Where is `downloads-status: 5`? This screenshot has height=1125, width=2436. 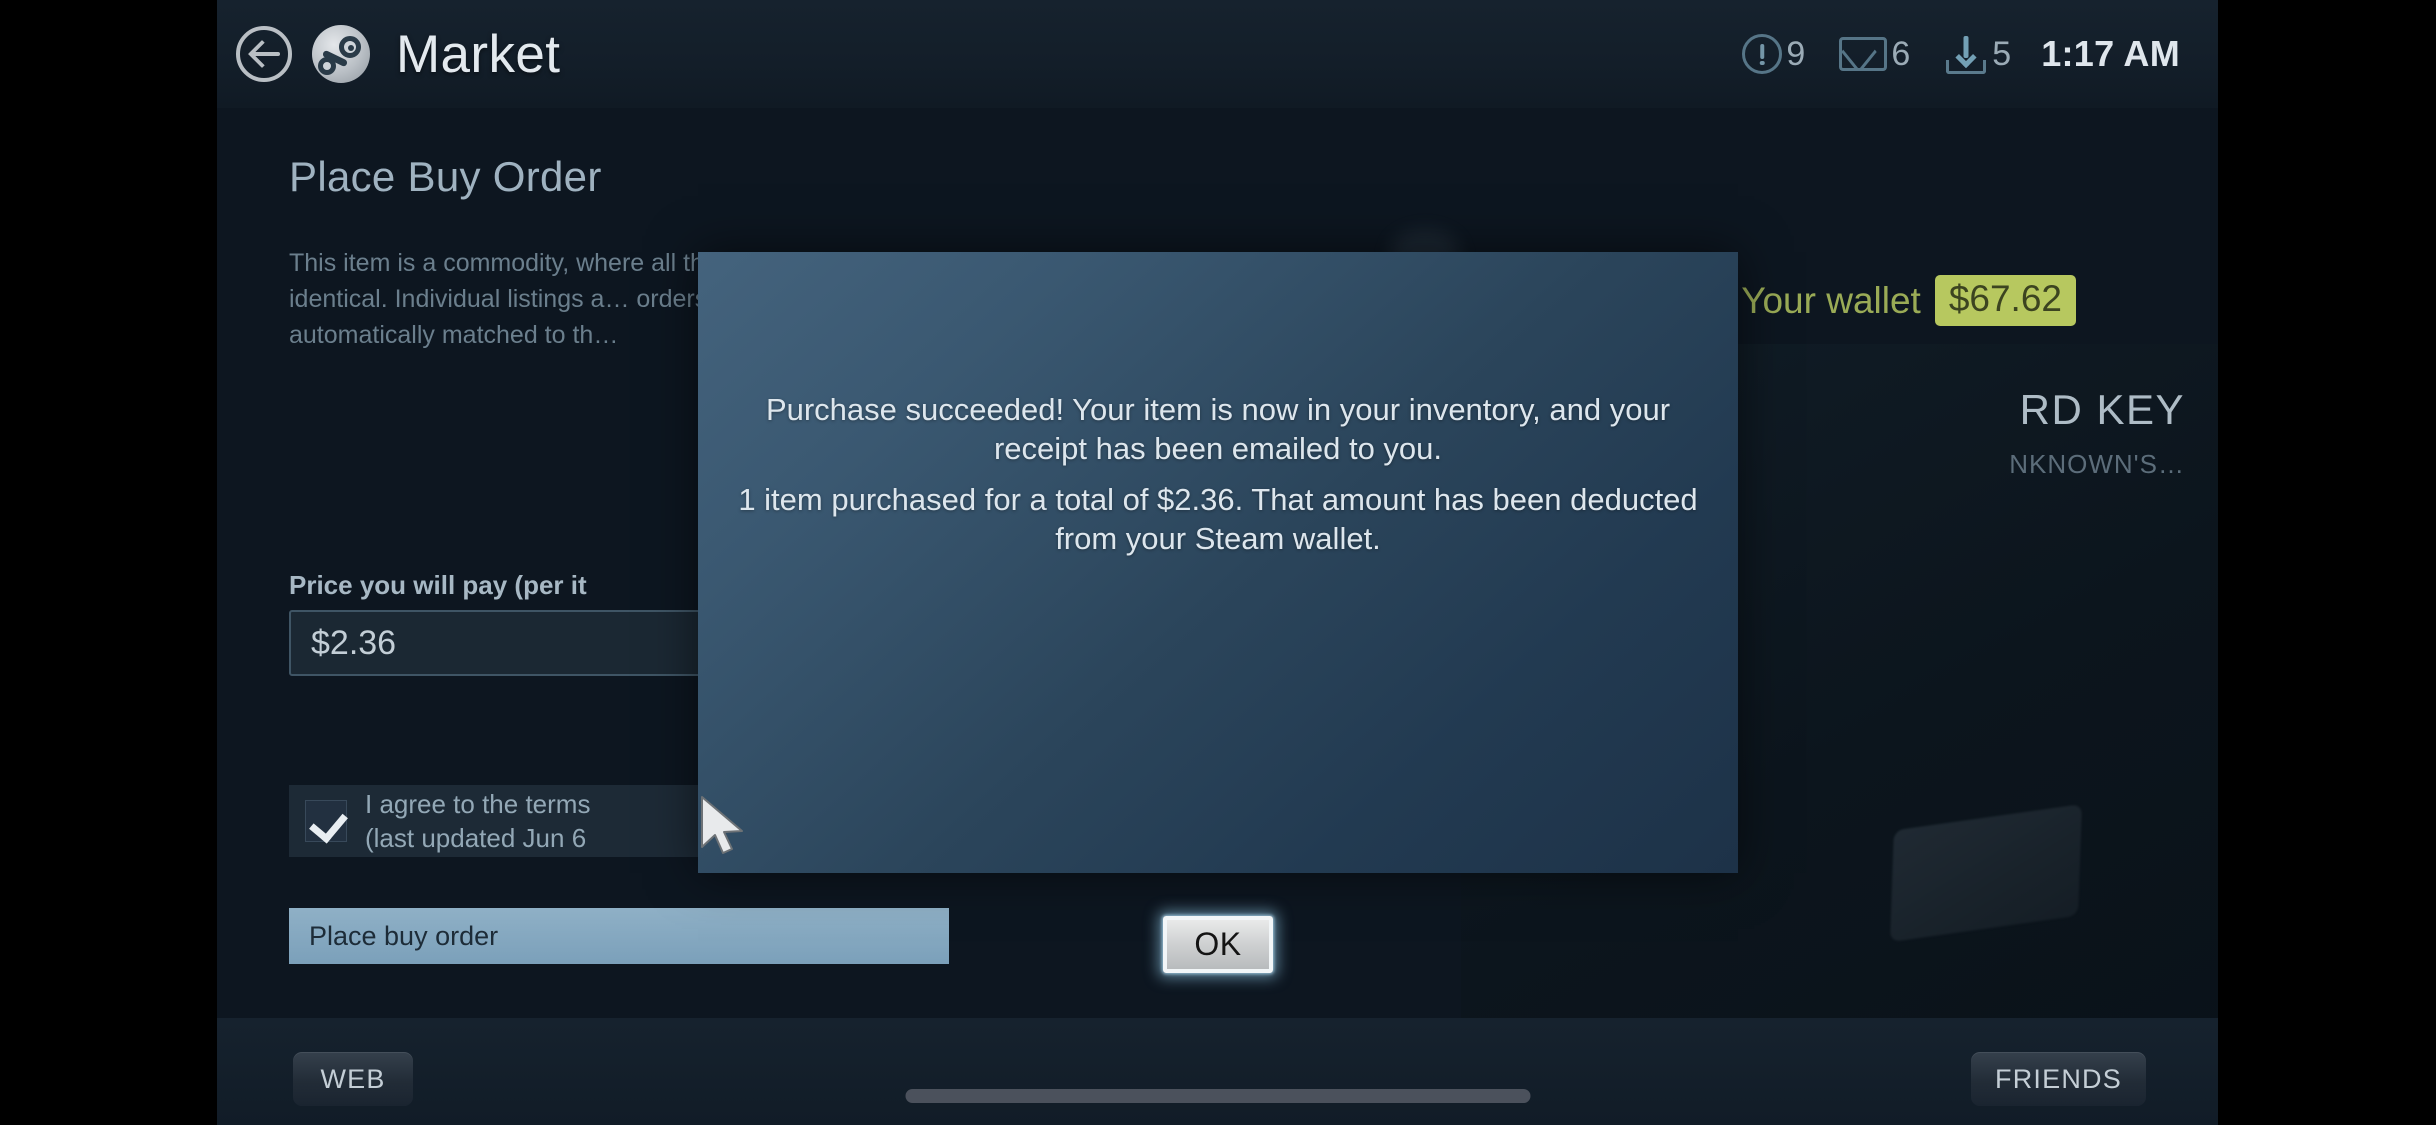
downloads-status: 5 is located at coordinates (1977, 54).